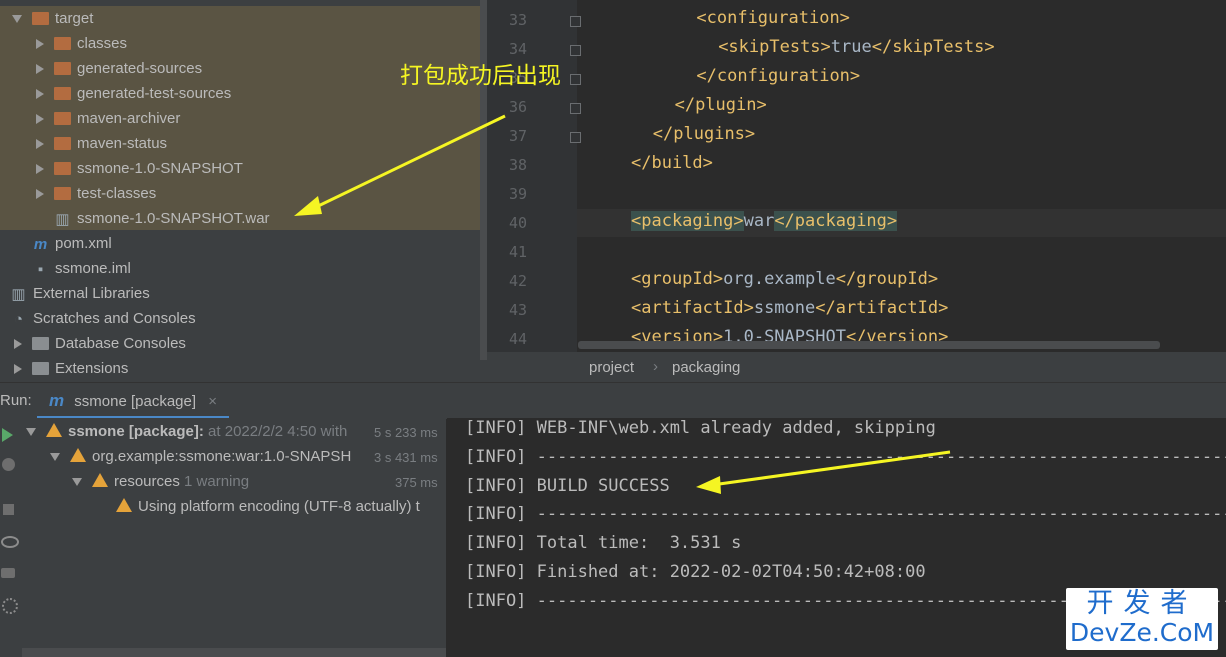 This screenshot has height=657, width=1226. I want to click on watermark-logo: 开发者 DevZe.CoM, so click(1142, 619).